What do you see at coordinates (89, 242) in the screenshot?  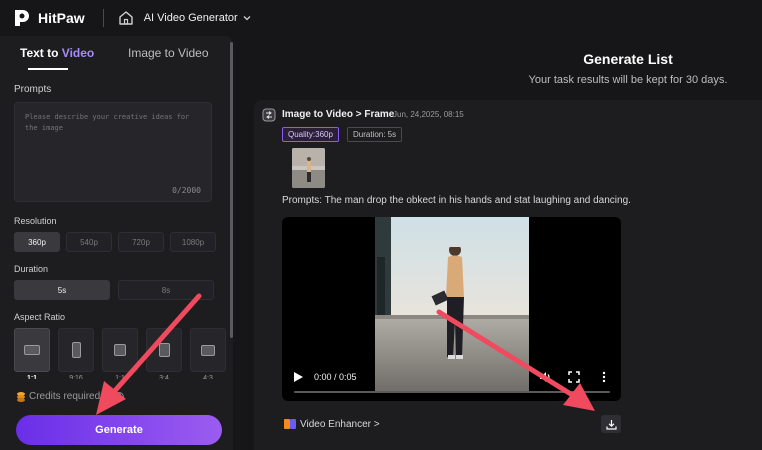 I see `resolution-540p: 540p` at bounding box center [89, 242].